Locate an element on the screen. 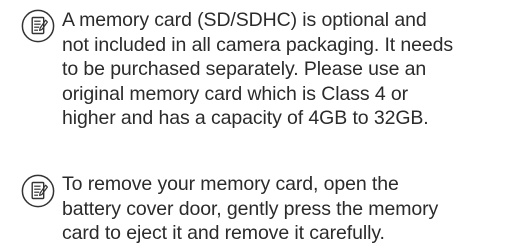  note-line: original memory card which is Class 4 or is located at coordinates (235, 93).